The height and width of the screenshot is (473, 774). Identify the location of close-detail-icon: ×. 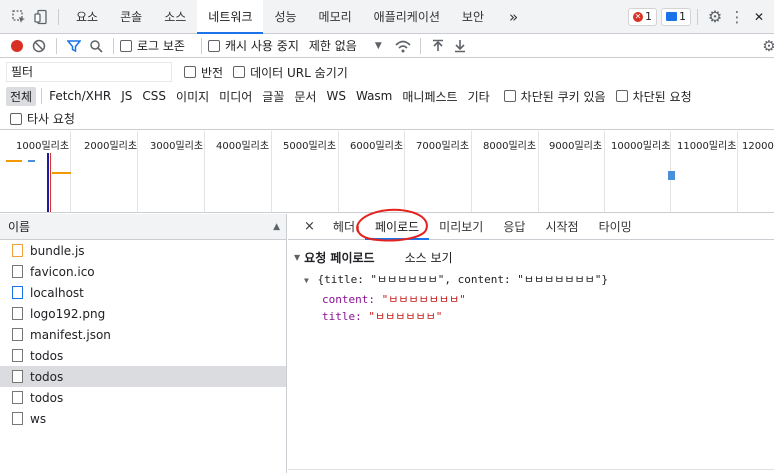
(309, 227).